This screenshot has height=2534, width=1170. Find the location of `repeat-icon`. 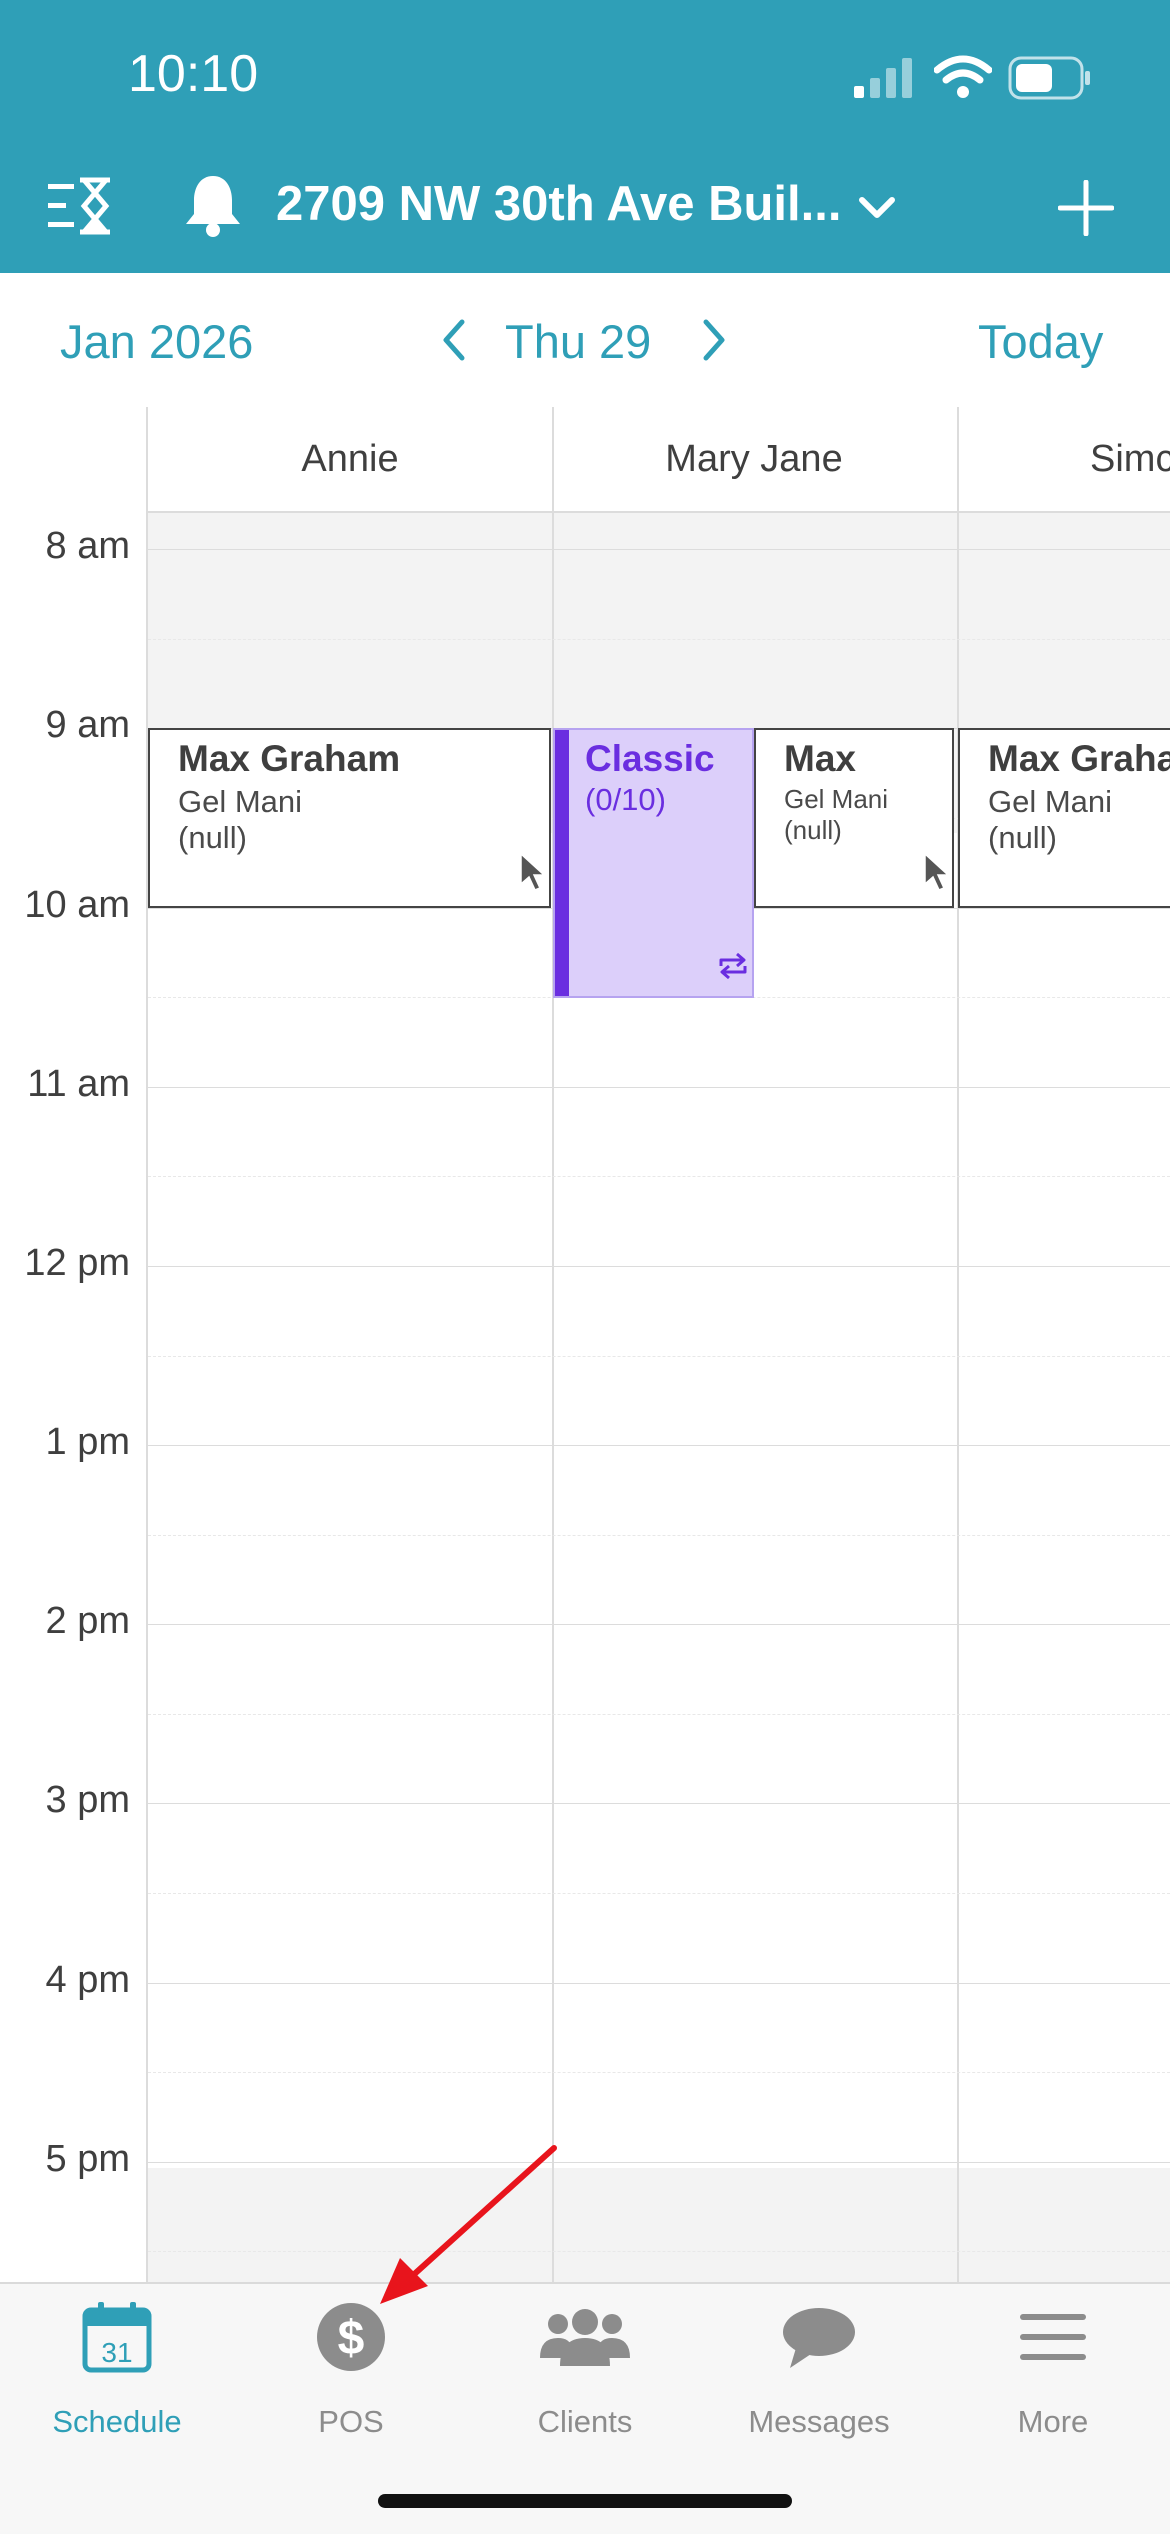

repeat-icon is located at coordinates (733, 966).